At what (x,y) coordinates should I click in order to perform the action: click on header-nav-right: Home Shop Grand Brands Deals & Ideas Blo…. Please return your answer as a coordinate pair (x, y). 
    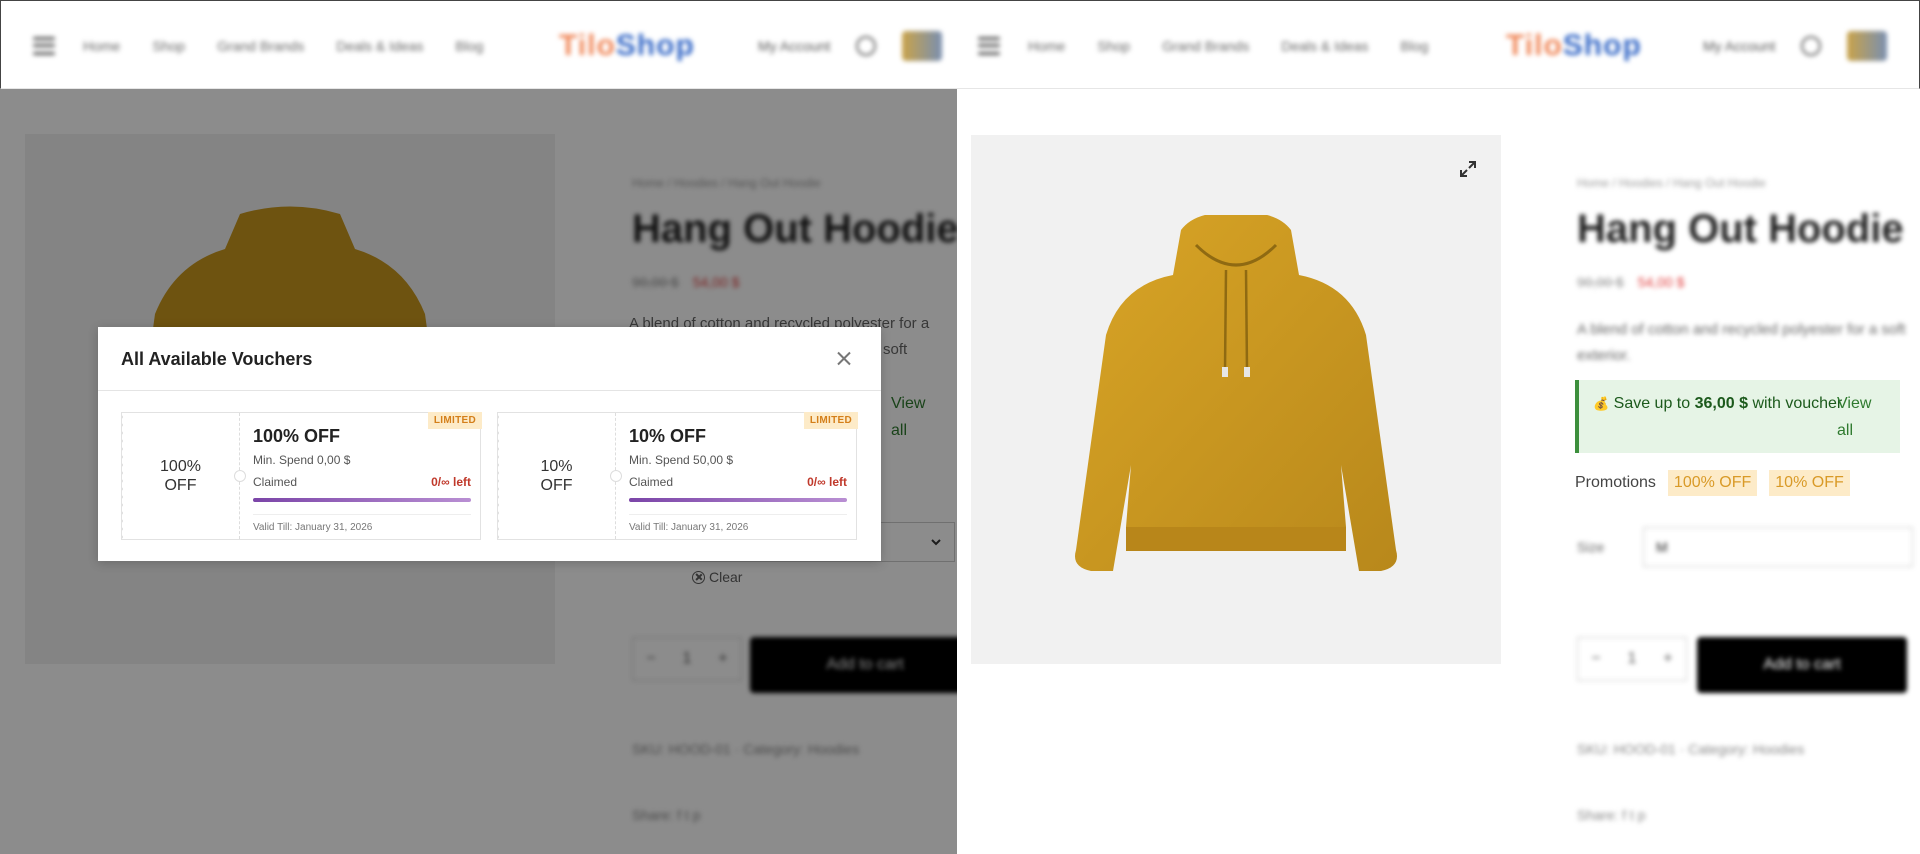
    Looking at the image, I should click on (1219, 45).